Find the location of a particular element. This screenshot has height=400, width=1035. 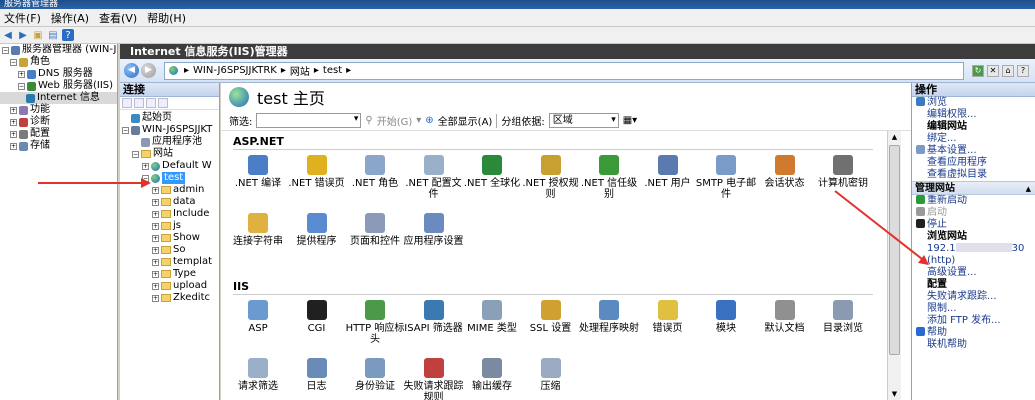

forward-icon: ▶ is located at coordinates (23, 35).